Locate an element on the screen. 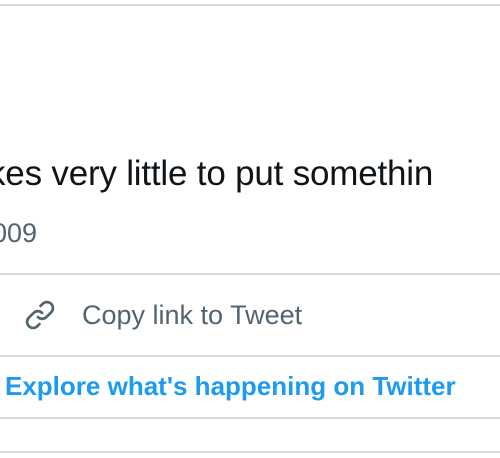  copy-link-label: Copy link to Tweet is located at coordinates (192, 315).